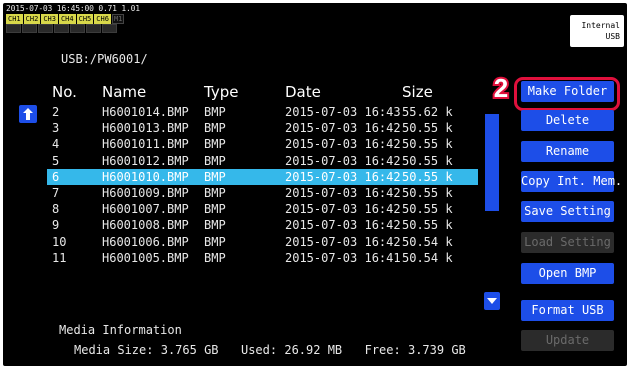  I want to click on media-size-value: 3.765 GB, so click(189, 350).